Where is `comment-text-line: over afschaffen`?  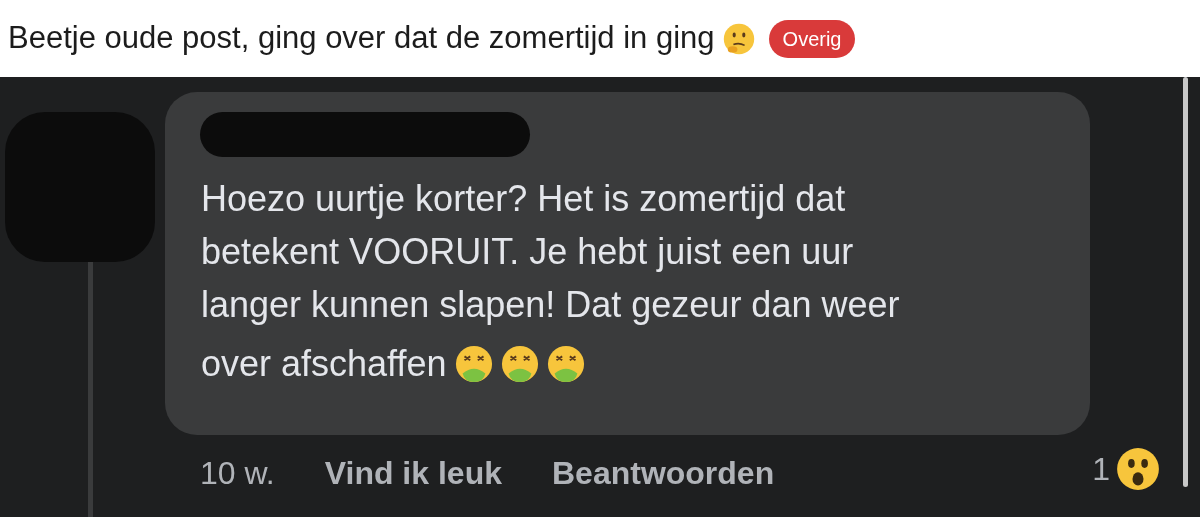 comment-text-line: over afschaffen is located at coordinates (324, 364).